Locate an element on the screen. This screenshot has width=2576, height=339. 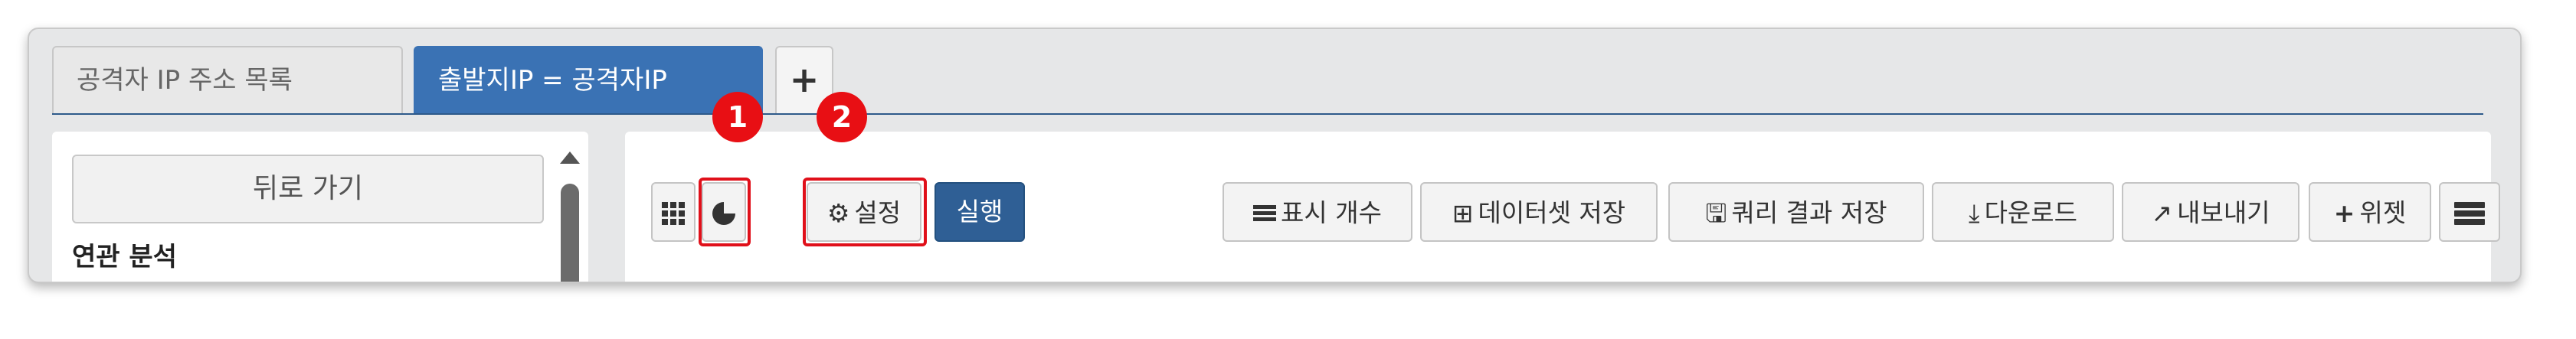
save-query-result-button: 🖫 쿼리 결과 저장 is located at coordinates (1796, 212).